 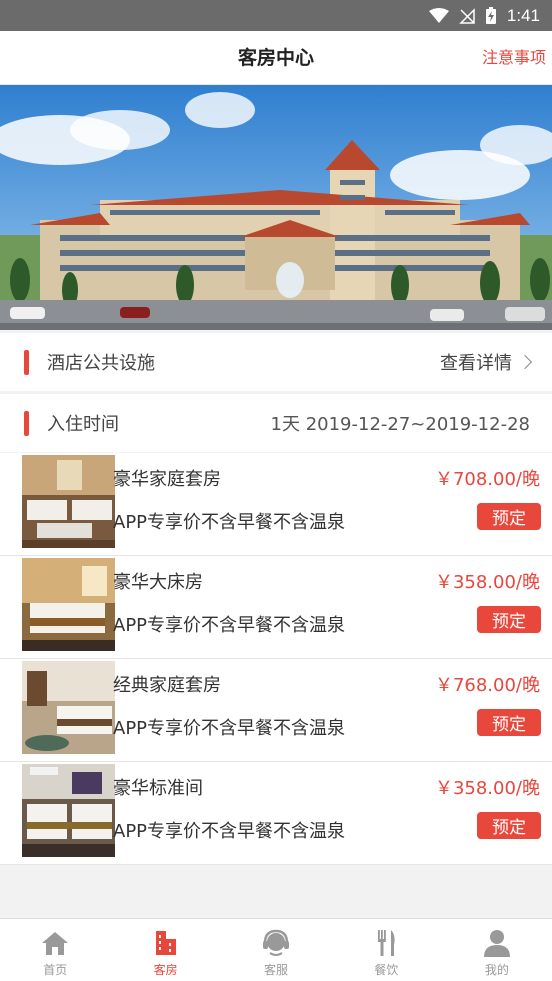 I want to click on battery-charging-icon, so click(x=490, y=15).